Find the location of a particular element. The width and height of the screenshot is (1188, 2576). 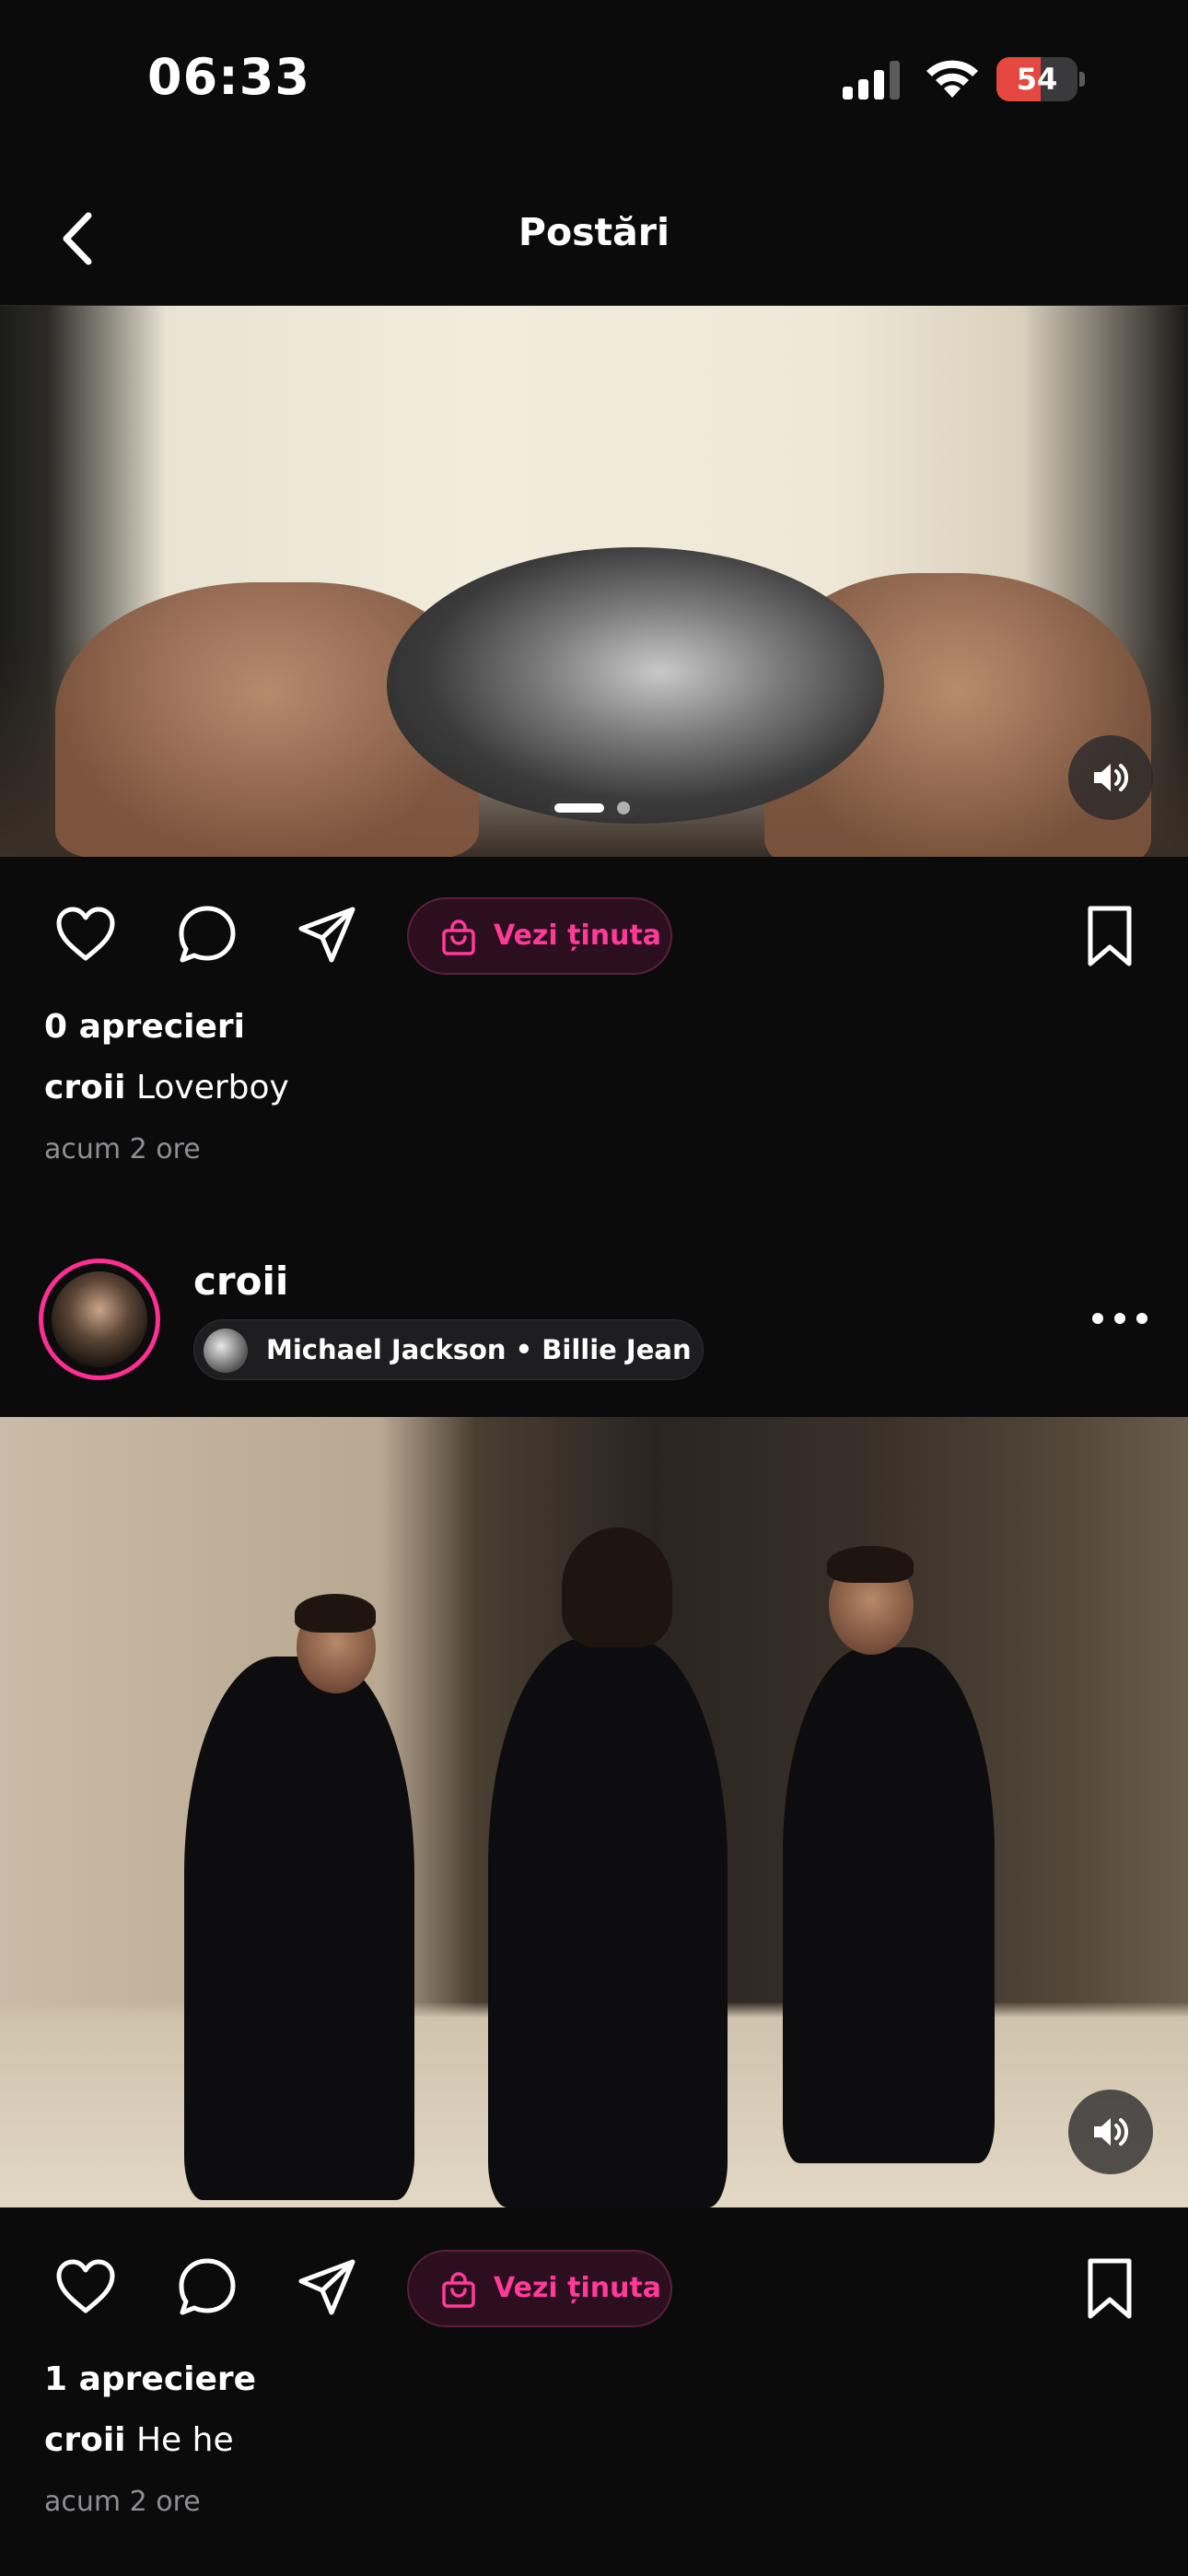

carousel-dot is located at coordinates (623, 808).